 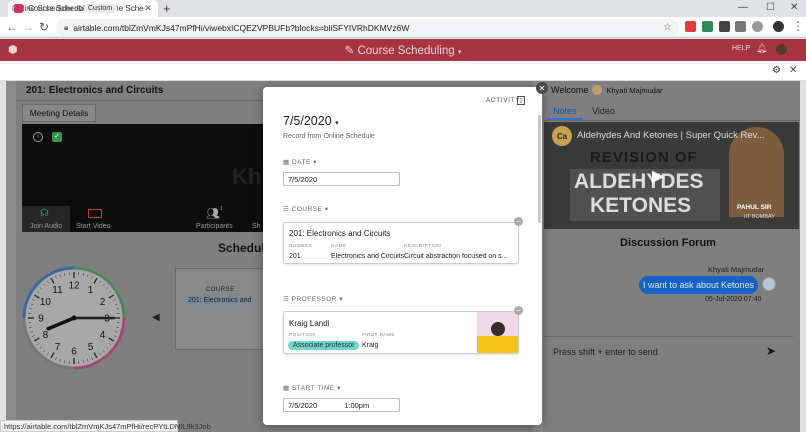 I want to click on share-label: Sh, so click(x=256, y=226).